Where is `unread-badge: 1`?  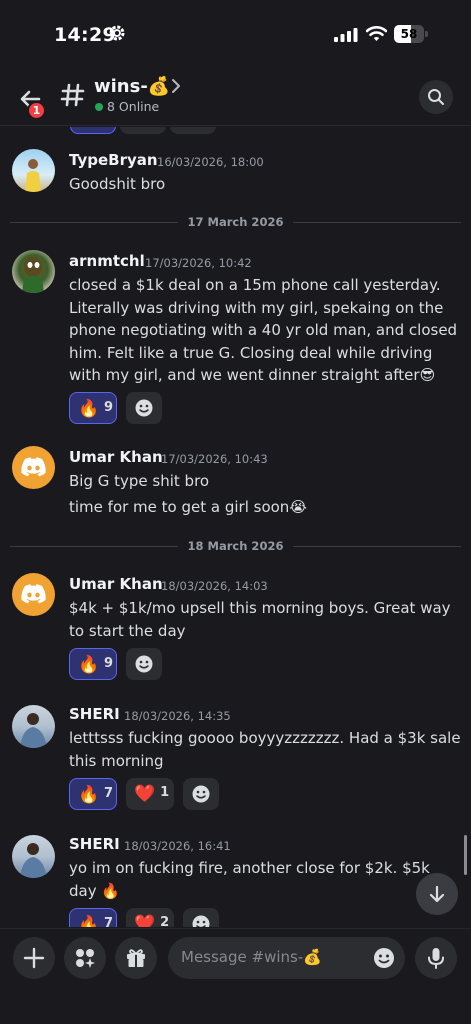
unread-badge: 1 is located at coordinates (36, 110).